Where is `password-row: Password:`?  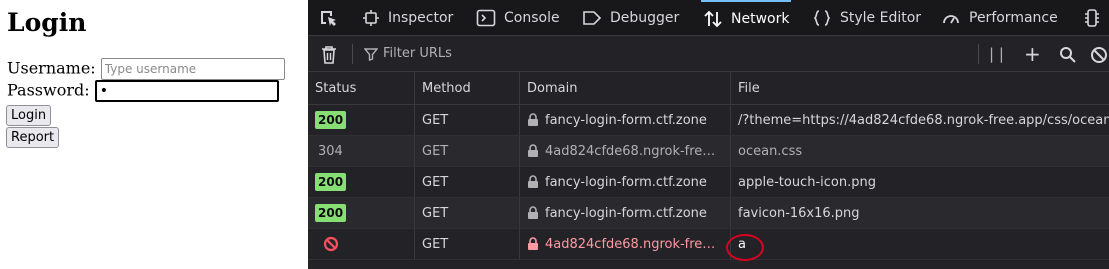
password-row: Password: is located at coordinates (143, 91).